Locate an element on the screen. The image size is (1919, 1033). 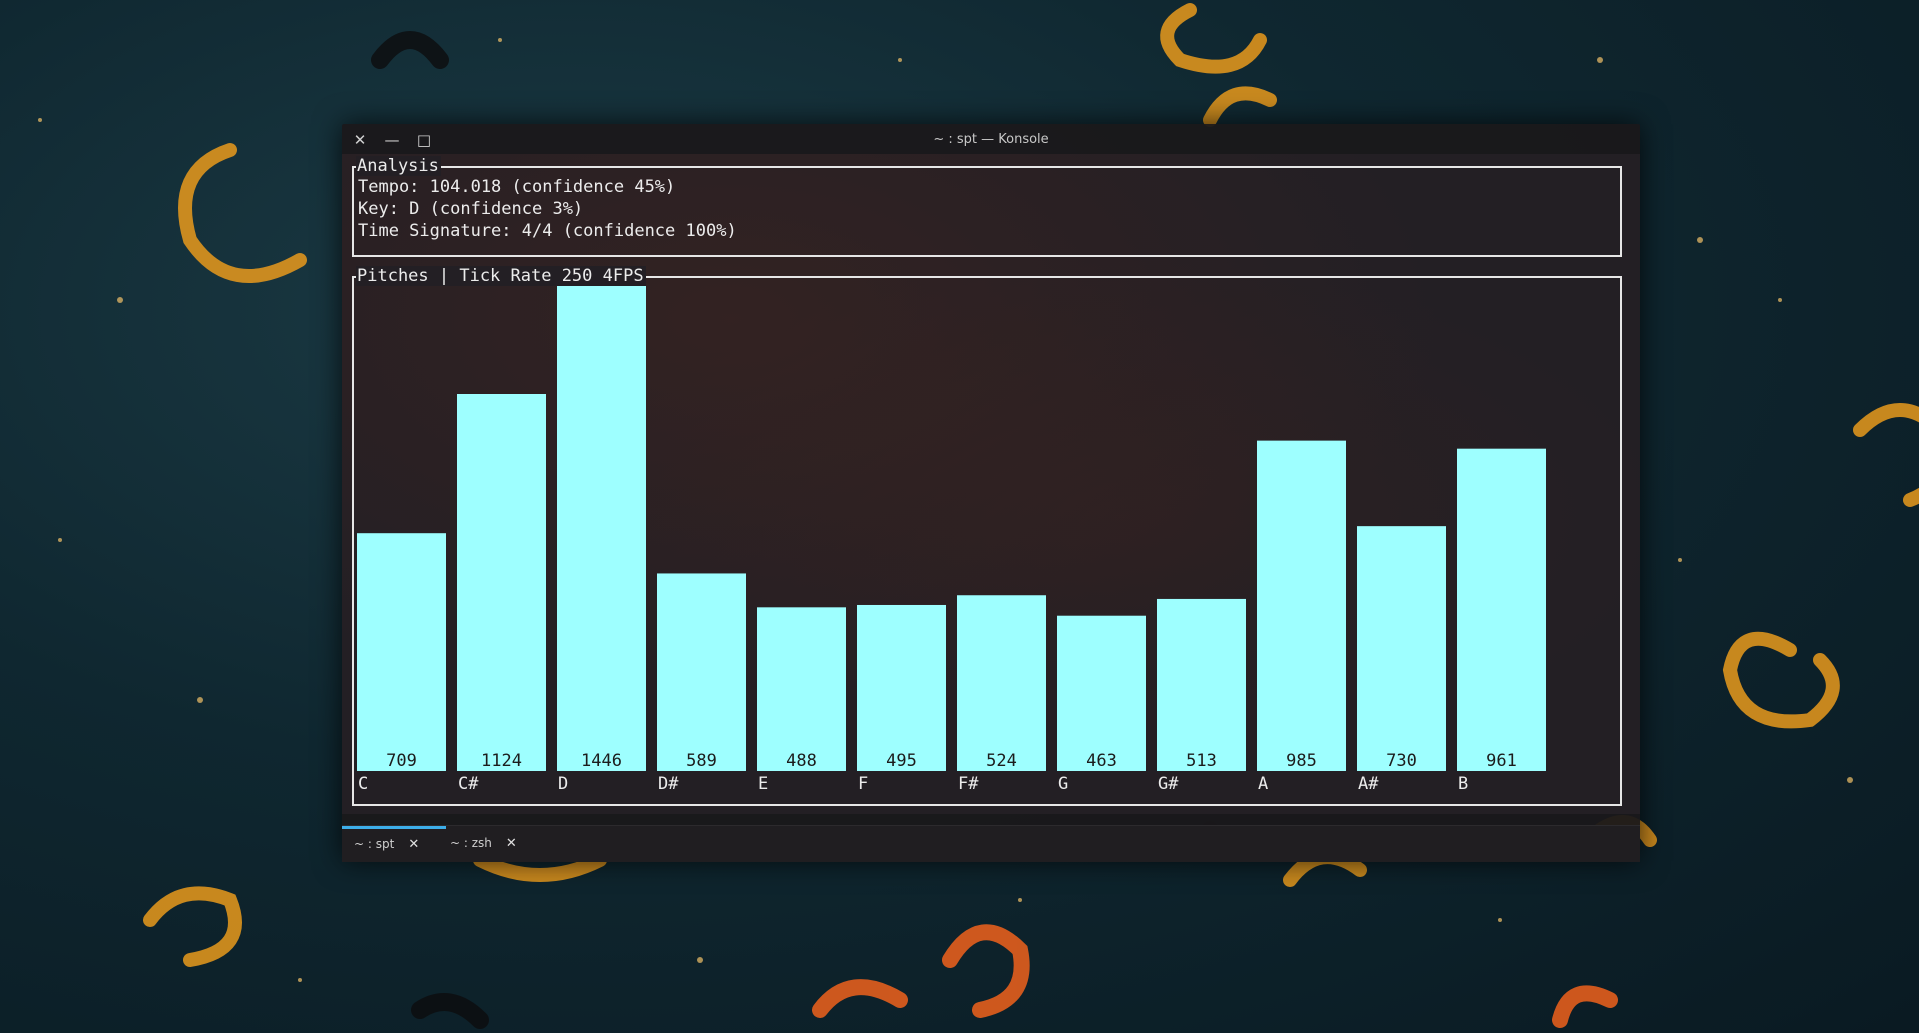
tab-zsh-label: ~ : zsh is located at coordinates (471, 843).